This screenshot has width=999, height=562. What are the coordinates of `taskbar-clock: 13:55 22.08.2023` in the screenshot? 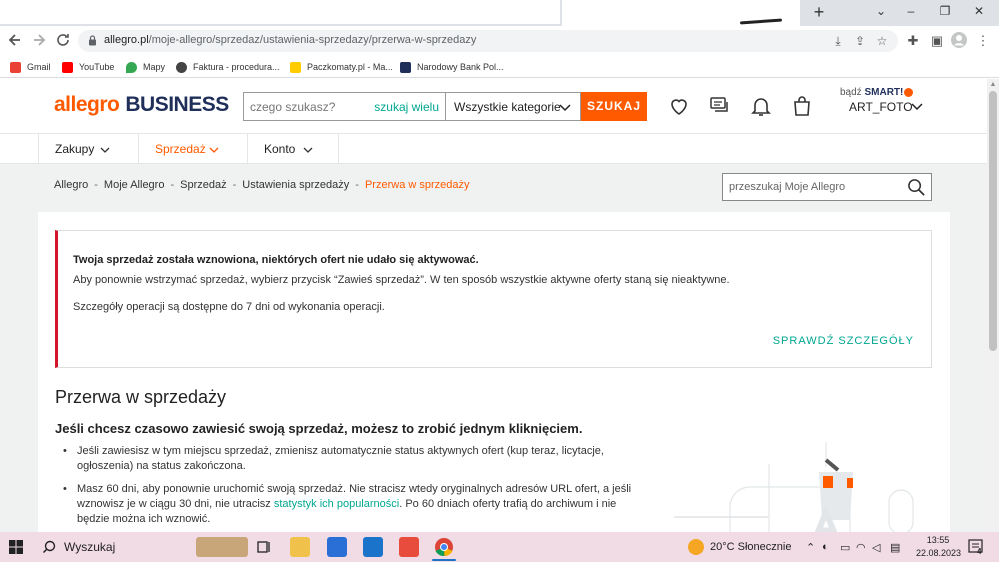 It's located at (938, 547).